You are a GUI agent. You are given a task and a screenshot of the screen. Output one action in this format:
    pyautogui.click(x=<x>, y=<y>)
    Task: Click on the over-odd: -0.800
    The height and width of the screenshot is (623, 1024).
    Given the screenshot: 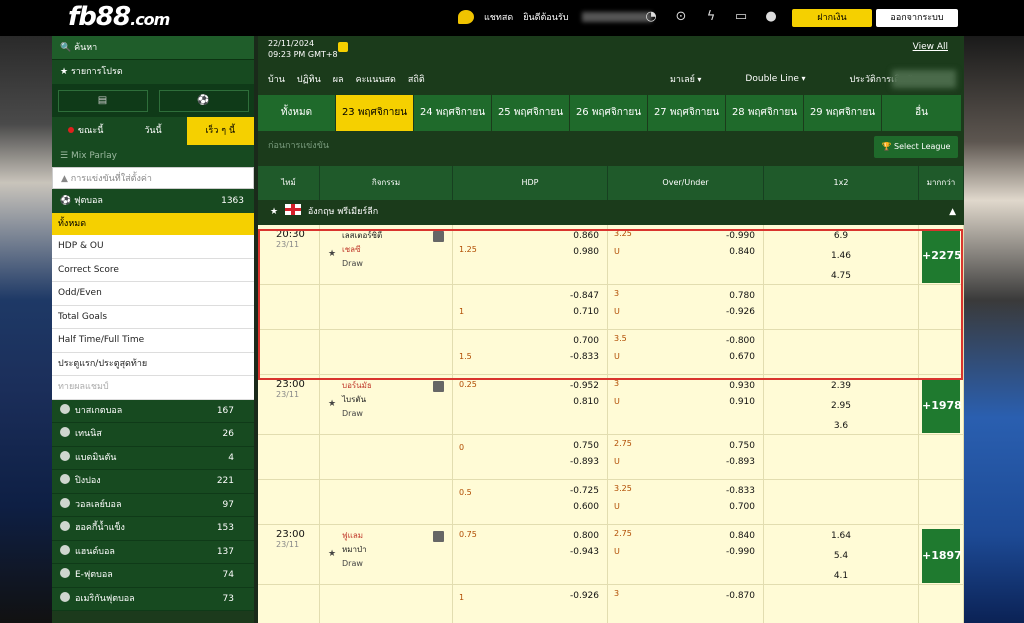 What is the action you would take?
    pyautogui.click(x=740, y=341)
    